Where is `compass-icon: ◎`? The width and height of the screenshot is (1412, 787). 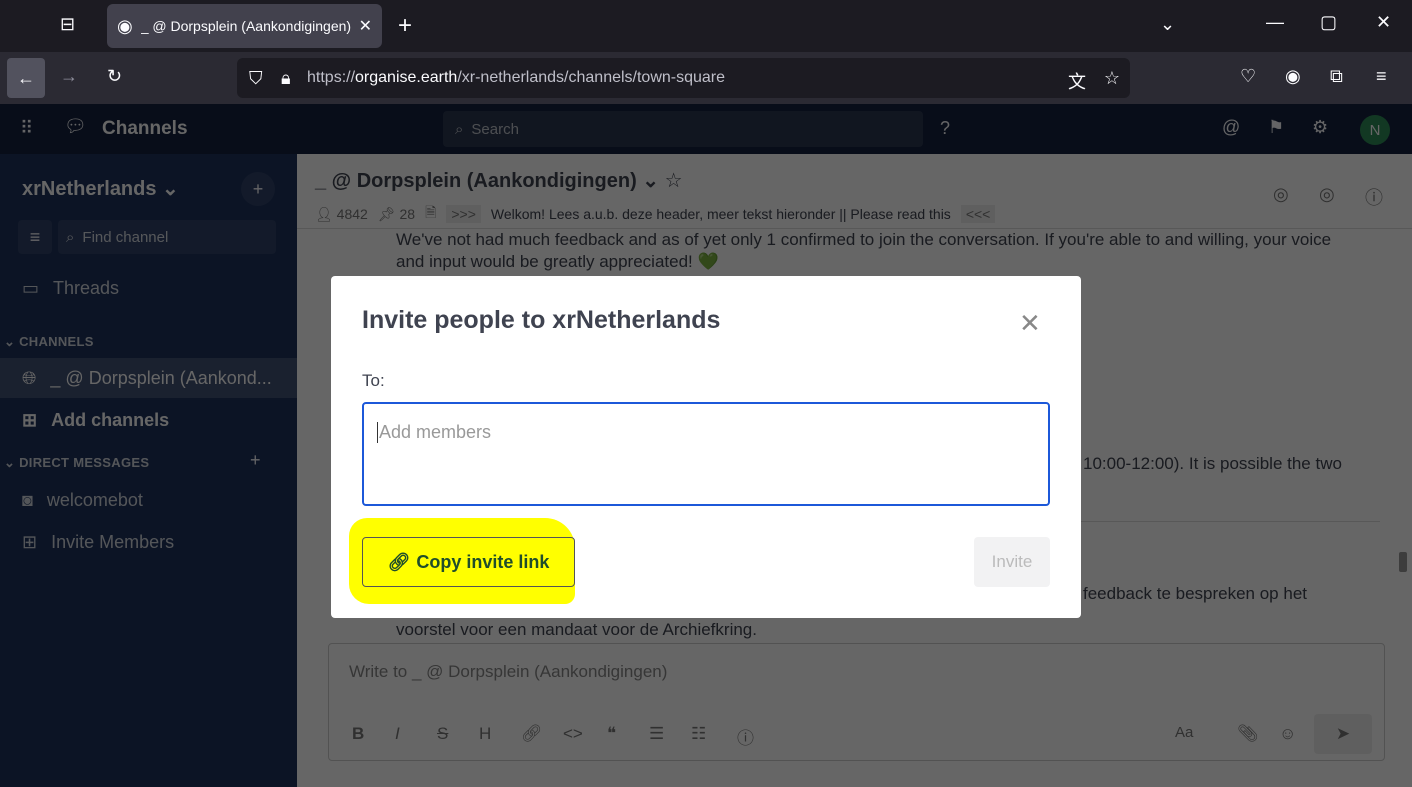 compass-icon: ◎ is located at coordinates (1281, 194).